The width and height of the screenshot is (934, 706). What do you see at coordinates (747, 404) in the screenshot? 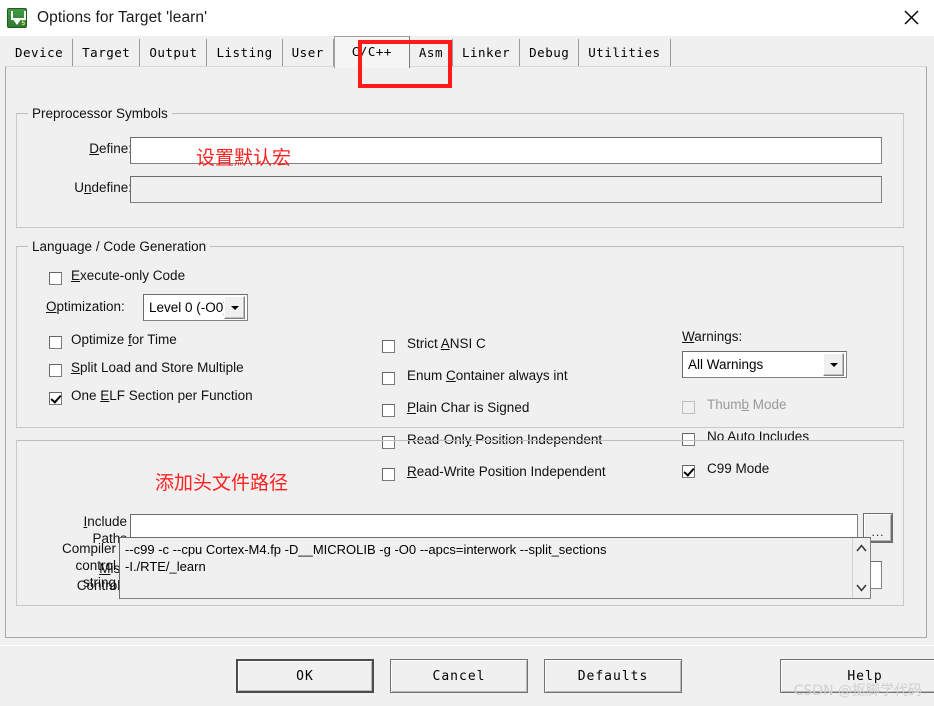
I see `label-thumb-mode: Thumb Mode` at bounding box center [747, 404].